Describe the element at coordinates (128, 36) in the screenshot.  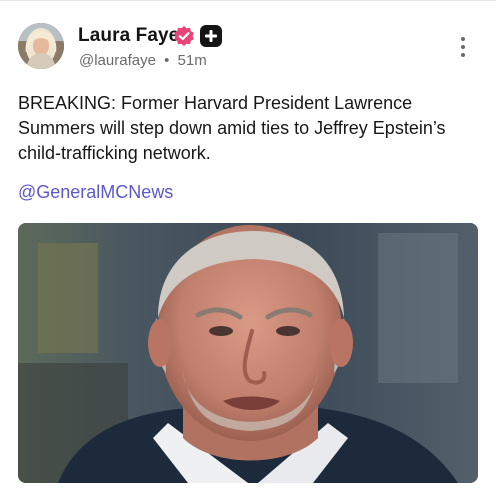
I see `author-display-name: Laura Faye` at that location.